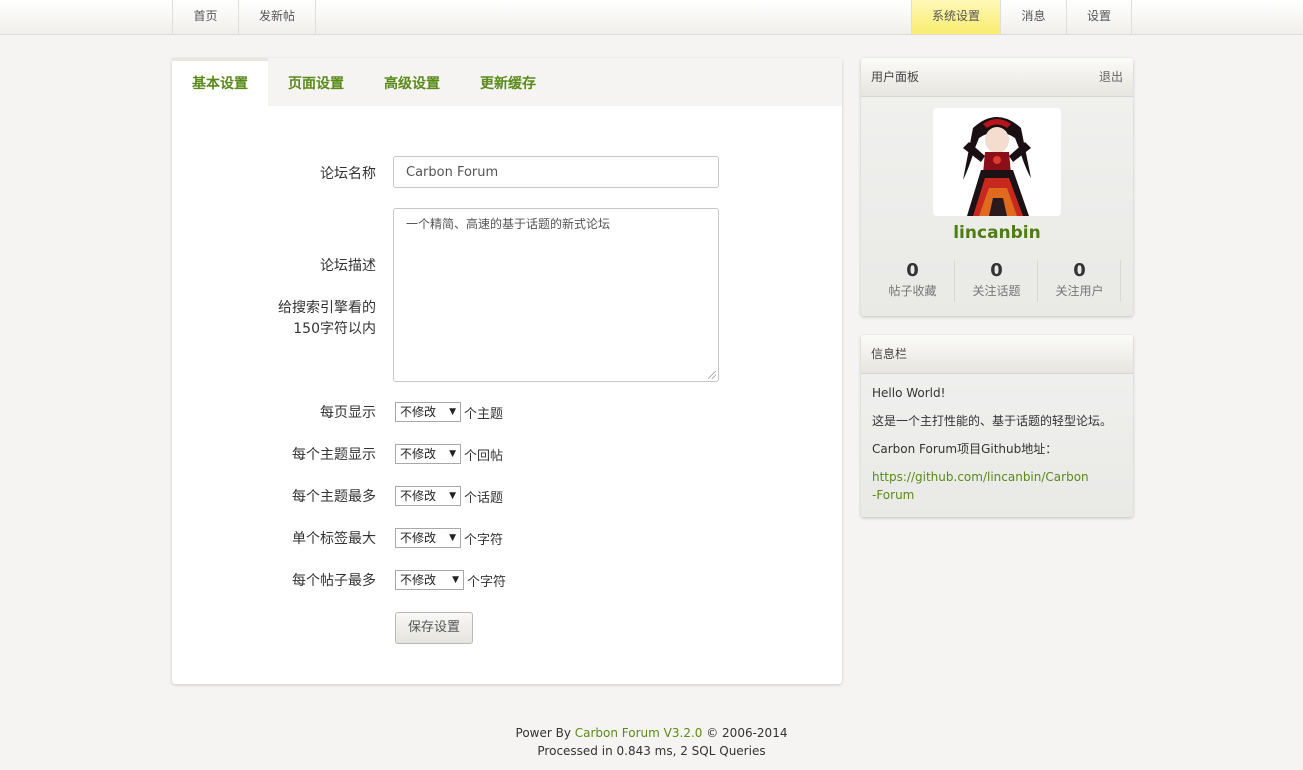 The image size is (1303, 770). I want to click on stat-favorites-label: 帖子收藏, so click(912, 291).